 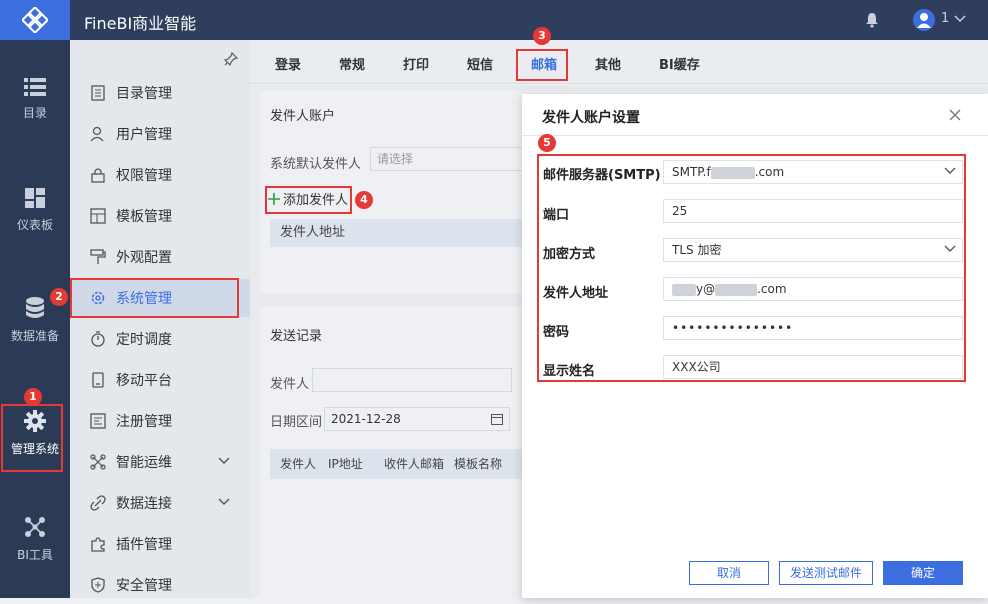 I want to click on avatar, so click(x=924, y=20).